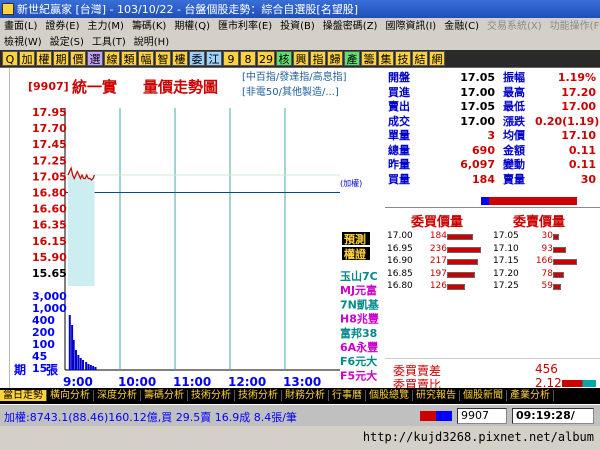  Describe the element at coordinates (78, 58) in the screenshot. I see `toolbar-button-4: 價` at that location.